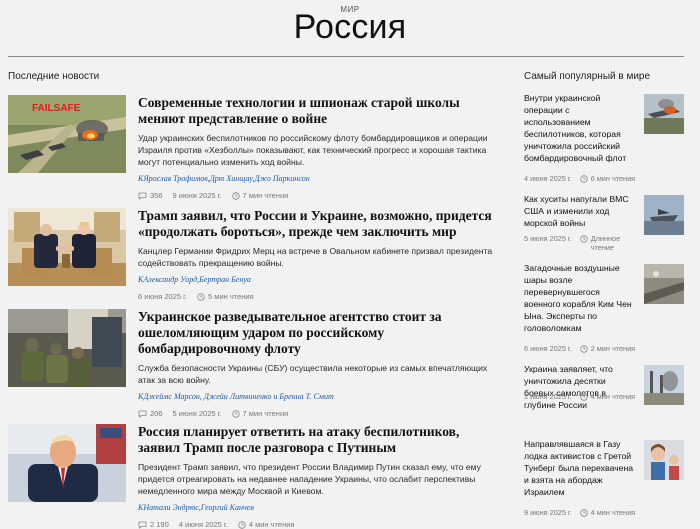 The width and height of the screenshot is (700, 529). Describe the element at coordinates (548, 396) in the screenshot. I see `popular-date: 1 июня 2025 г.` at that location.